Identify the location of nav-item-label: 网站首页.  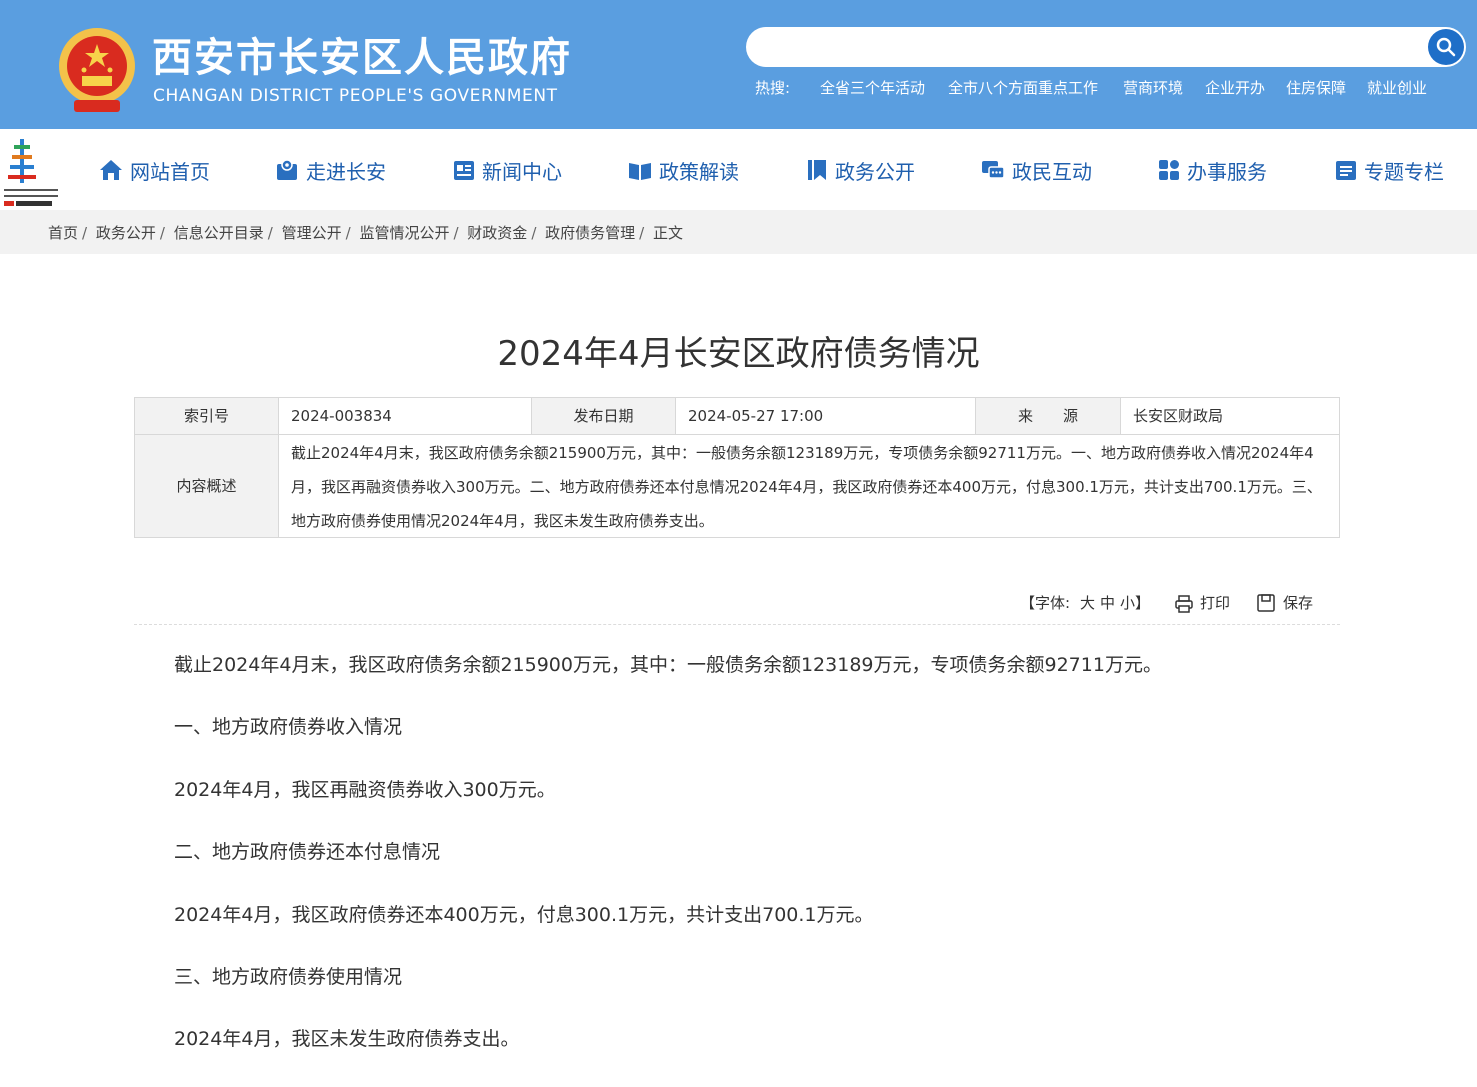
(170, 171).